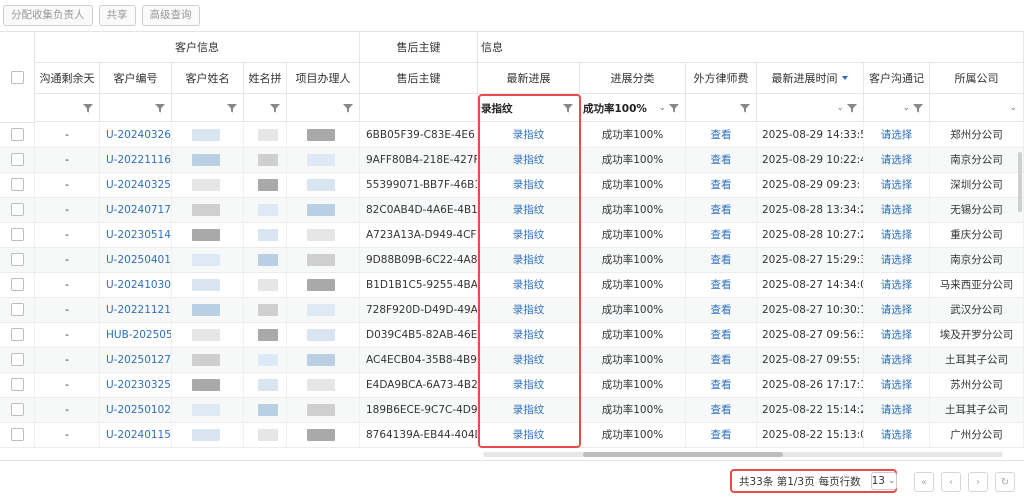  I want to click on col-lawyer-fee: 外方律师费, so click(721, 78).